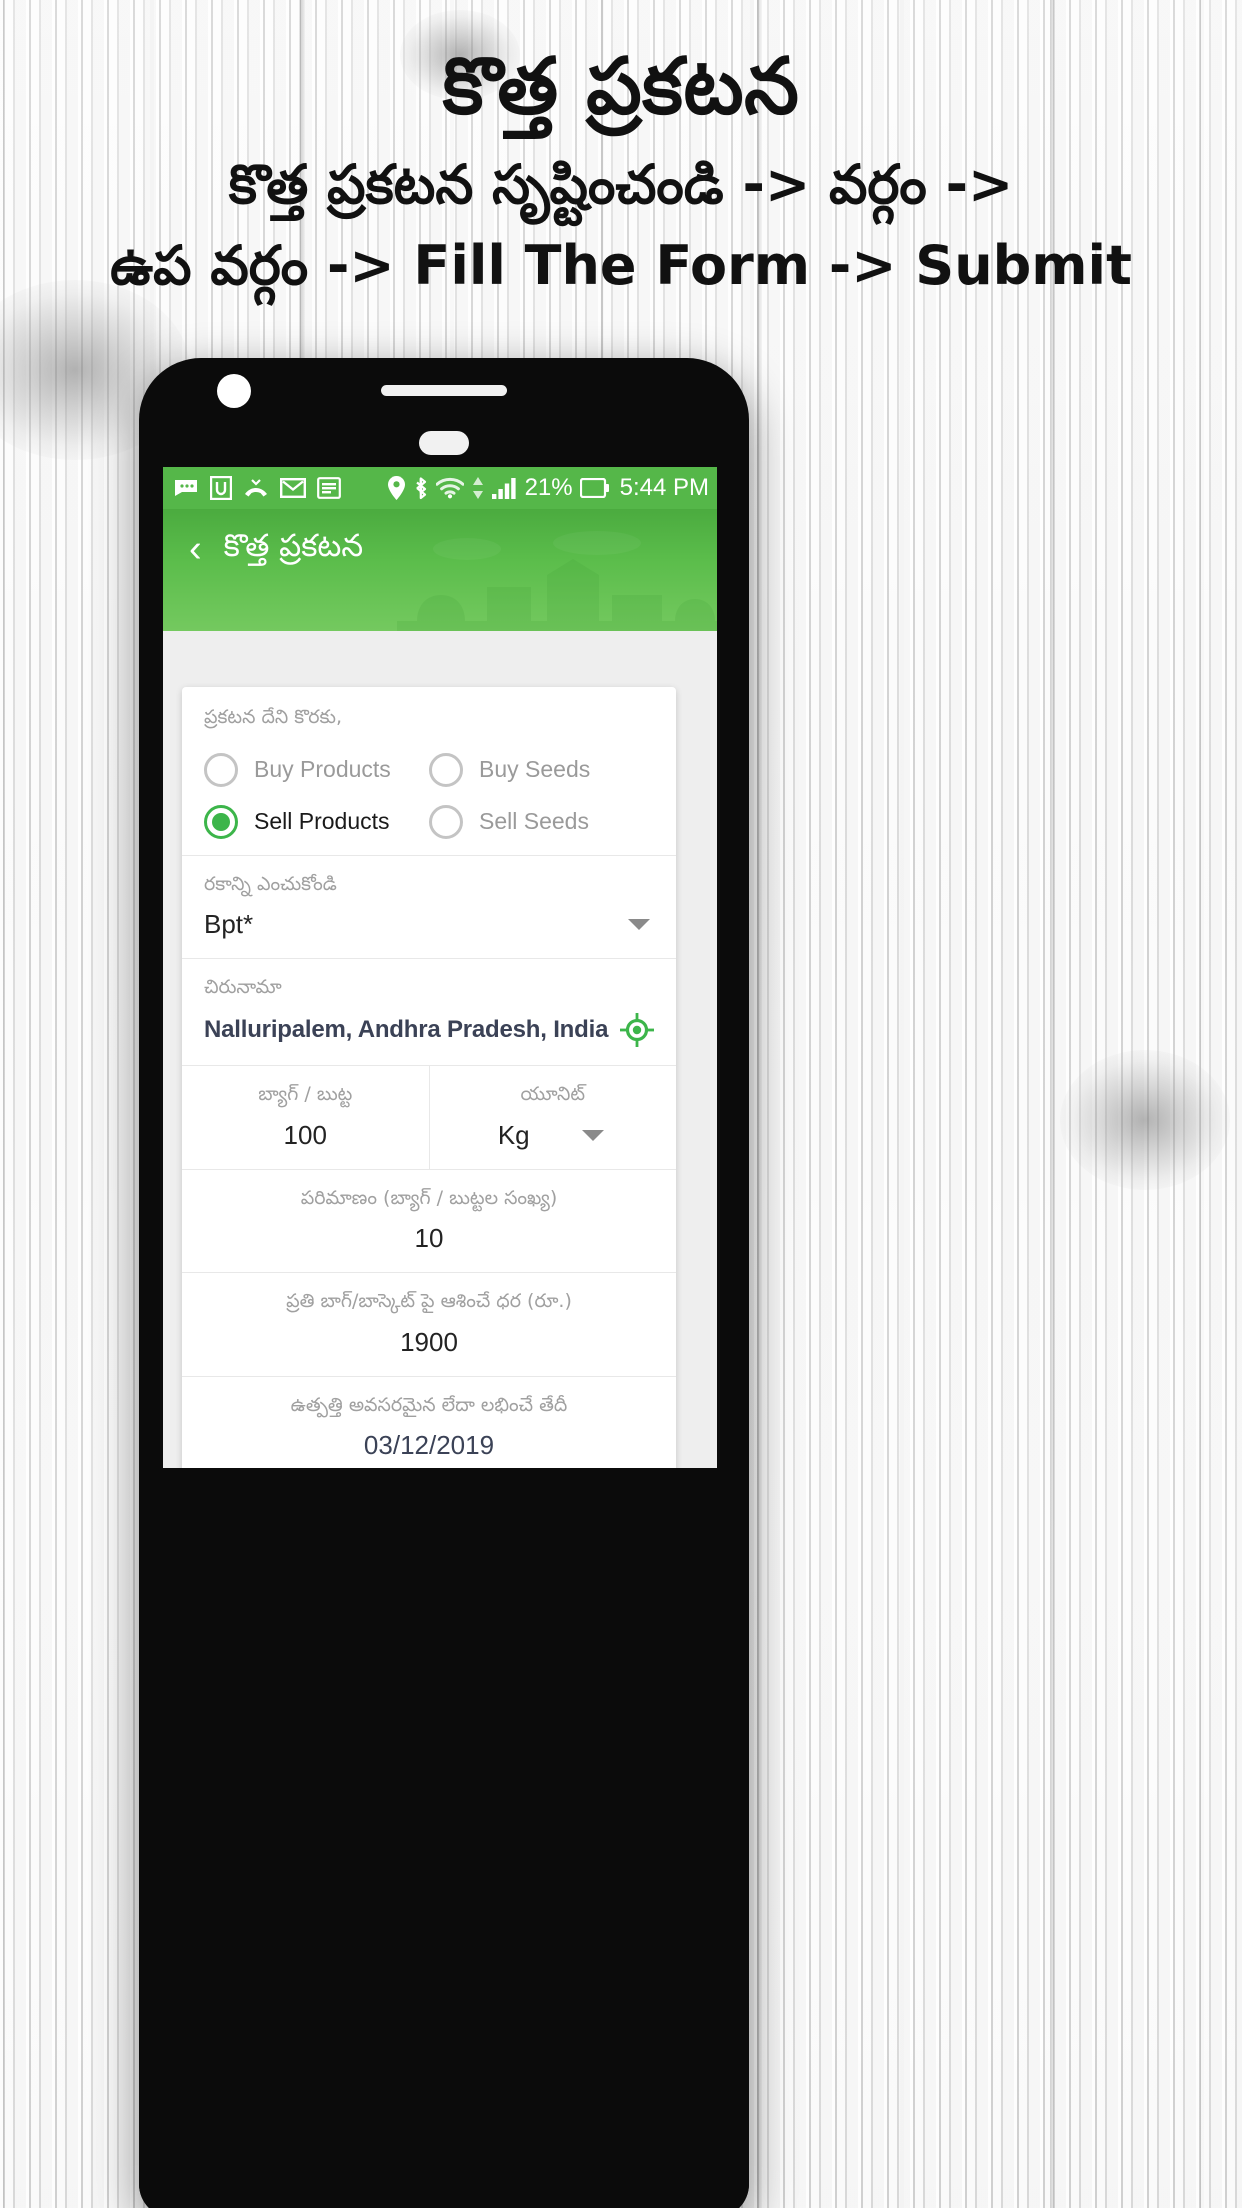 Image resolution: width=1242 pixels, height=2208 pixels. I want to click on quantity-label: పరిమాణం (బ్యాగ్ / బుట్టల సంఖ్య), so click(429, 1197).